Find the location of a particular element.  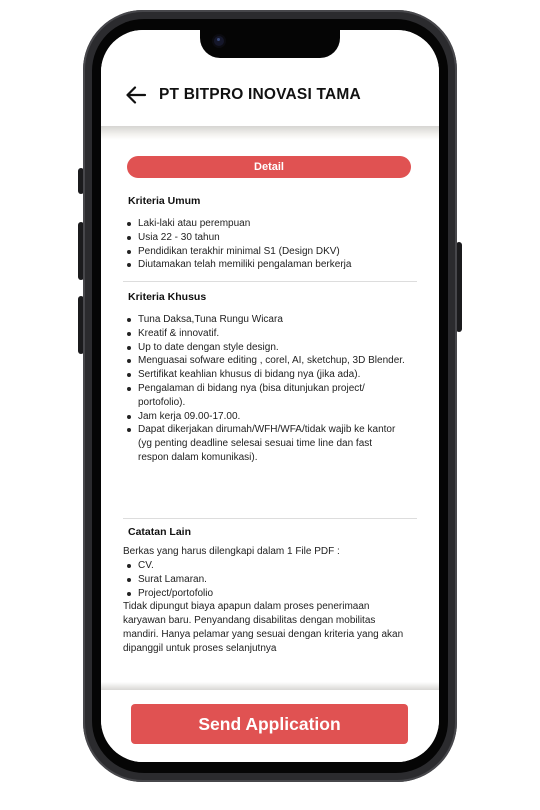

list-item: Jam kerja 09.00-17.00. is located at coordinates (265, 417).